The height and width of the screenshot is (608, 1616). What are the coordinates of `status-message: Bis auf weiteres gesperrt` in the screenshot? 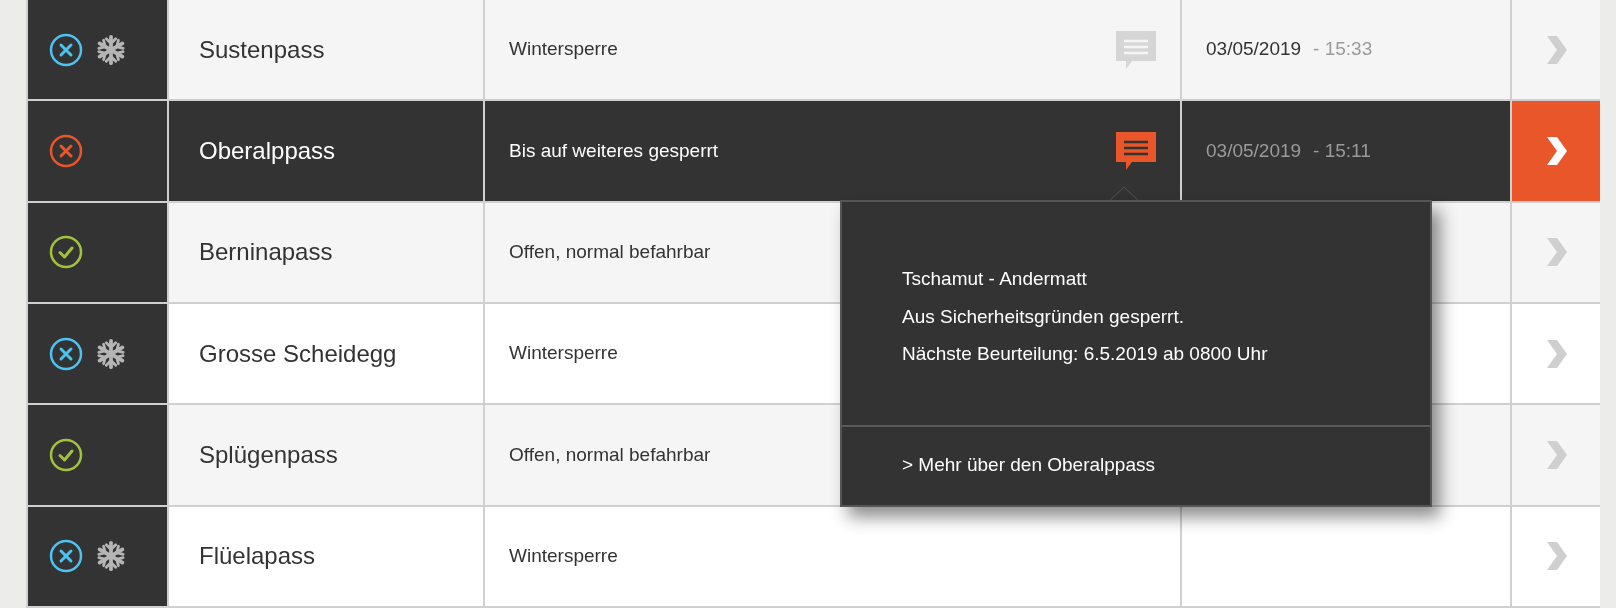 It's located at (614, 150).